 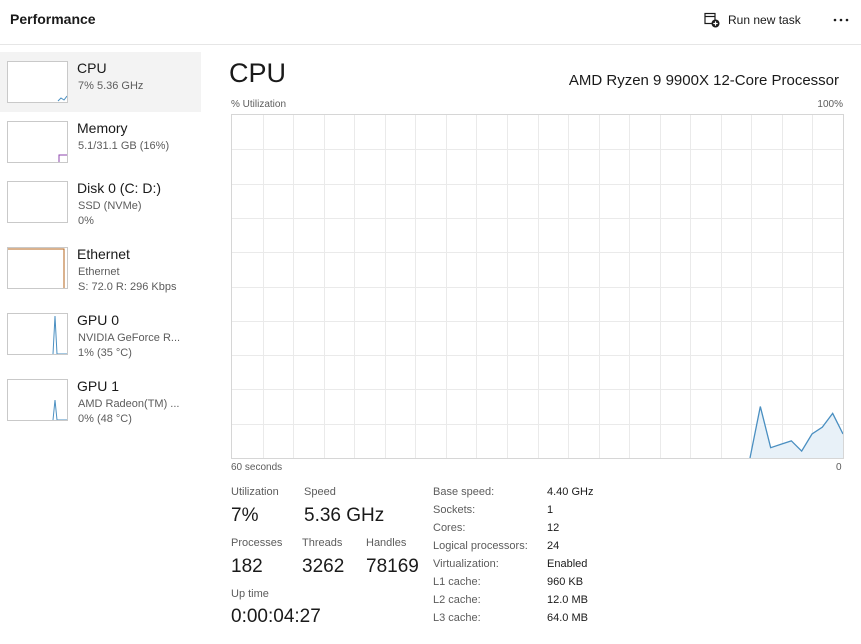 What do you see at coordinates (457, 600) in the screenshot?
I see `spec-l2-cache-label: L2 cache:` at bounding box center [457, 600].